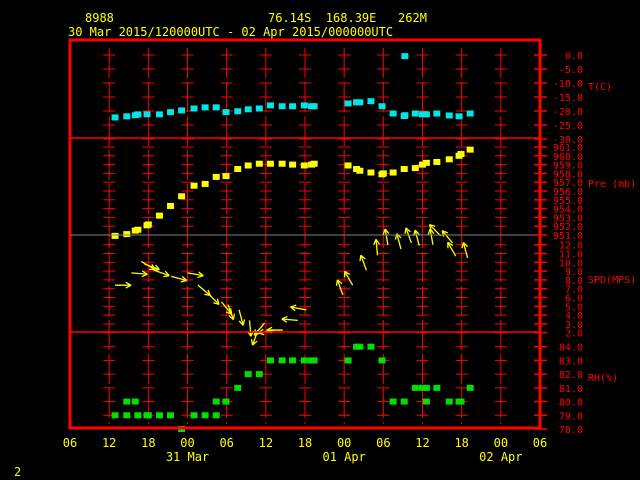 The width and height of the screenshot is (640, 480). I want to click on y-tick-label: -5.0, so click(571, 70).